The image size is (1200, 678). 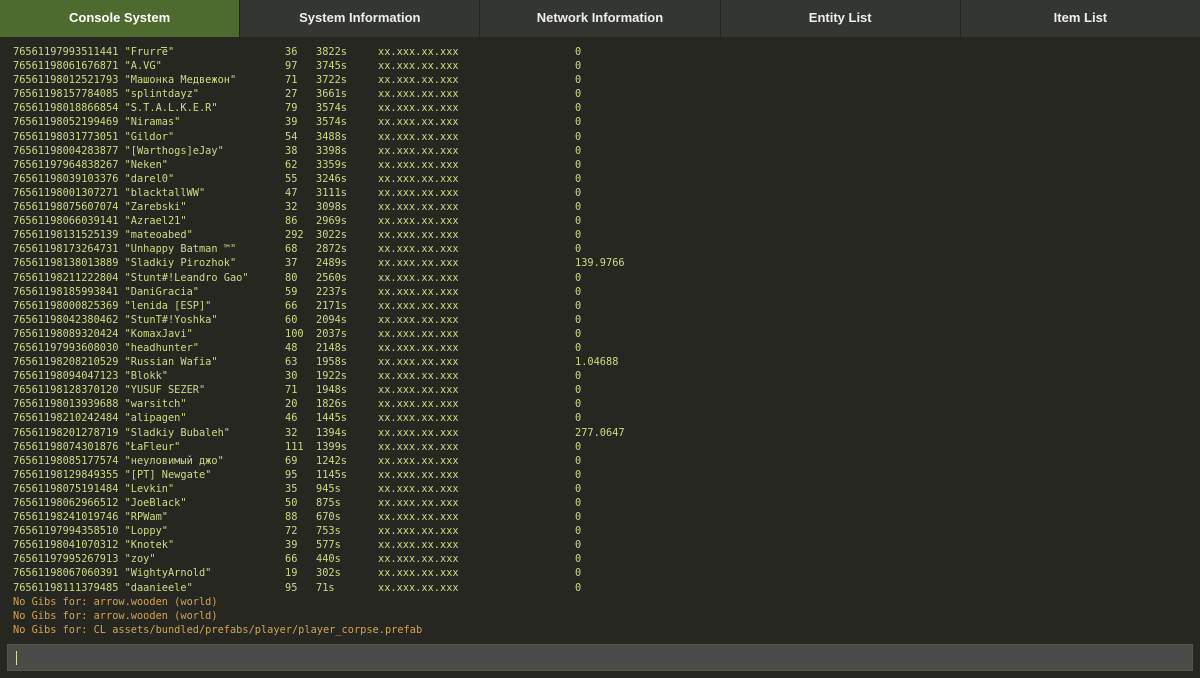 I want to click on player-ping: 36, so click(x=291, y=52).